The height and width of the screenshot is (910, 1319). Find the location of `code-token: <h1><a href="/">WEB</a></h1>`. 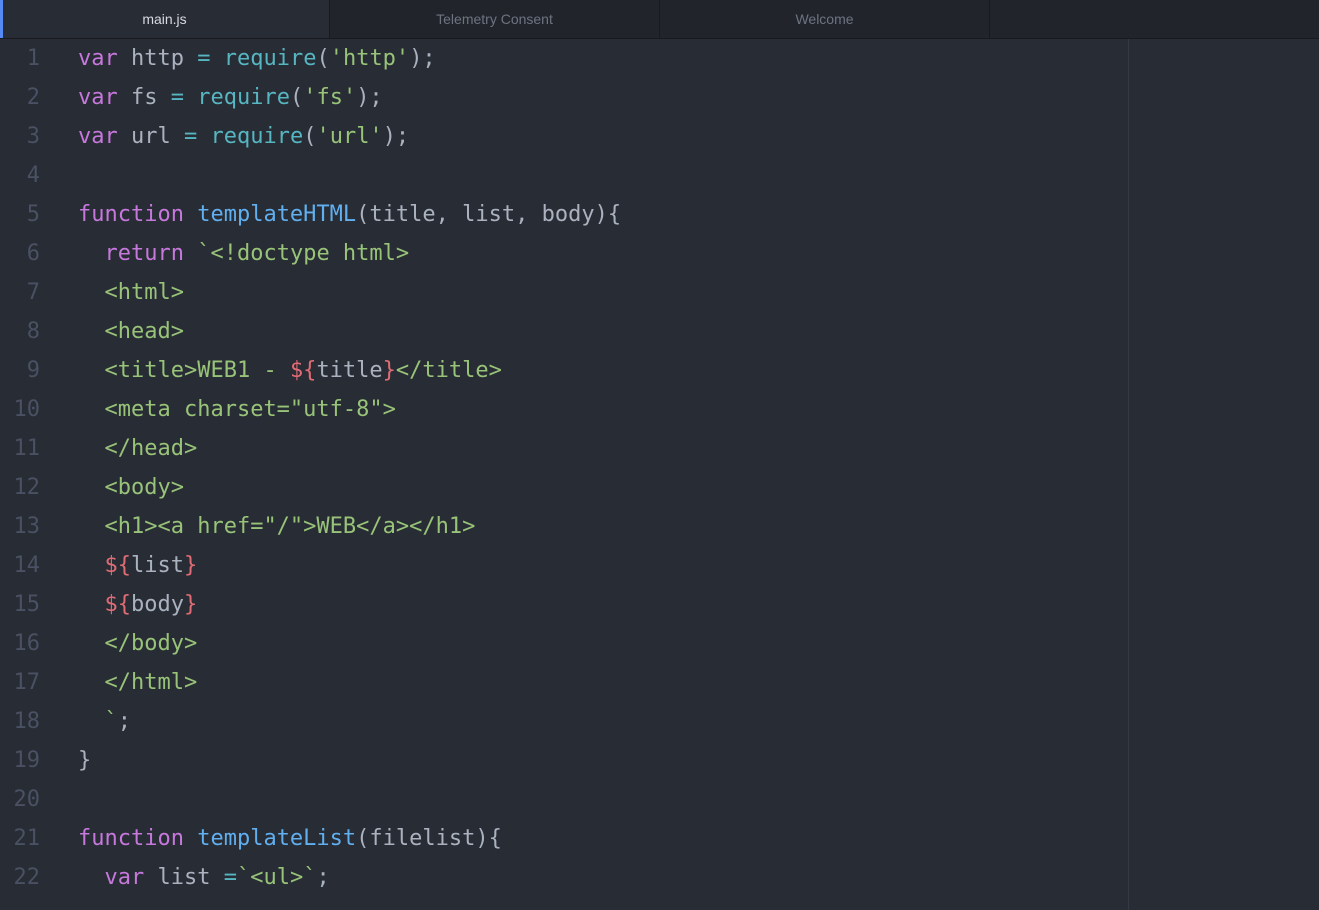

code-token: <h1><a href="/">WEB</a></h1> is located at coordinates (290, 526).